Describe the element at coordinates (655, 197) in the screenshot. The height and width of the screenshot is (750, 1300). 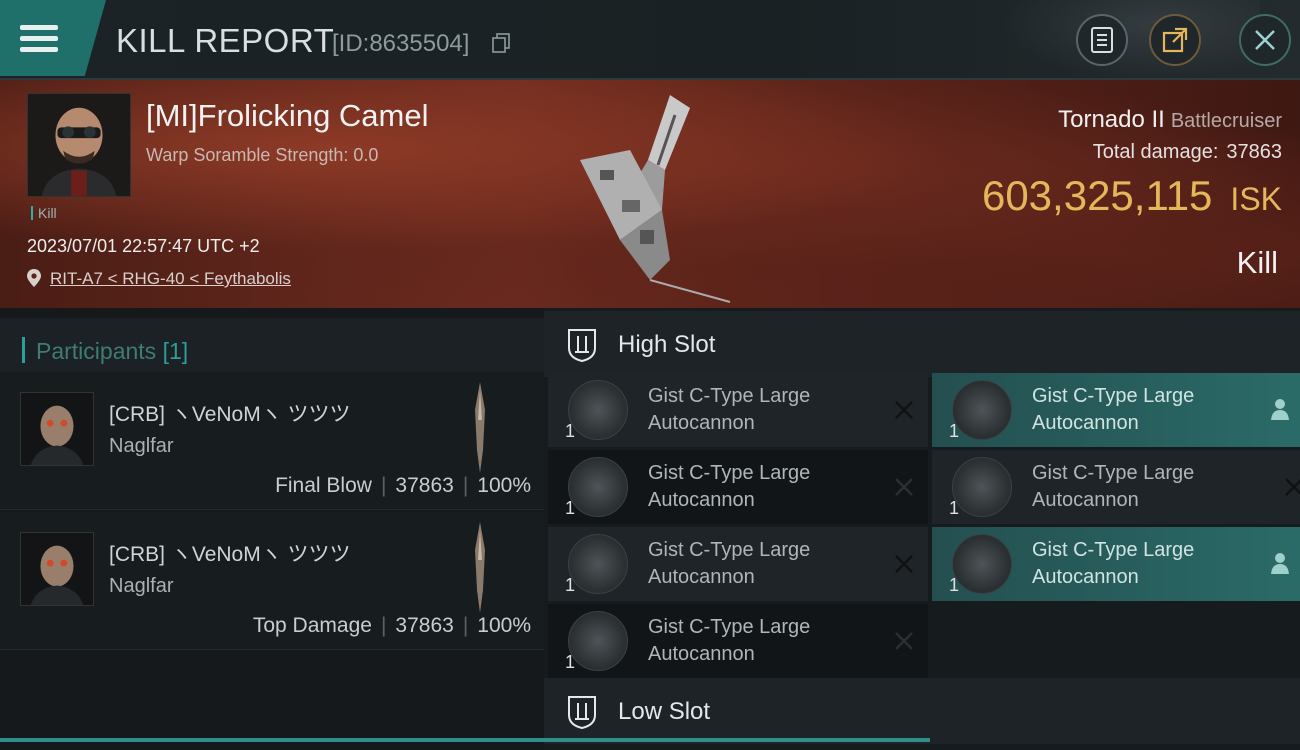
I see `ship-image` at that location.